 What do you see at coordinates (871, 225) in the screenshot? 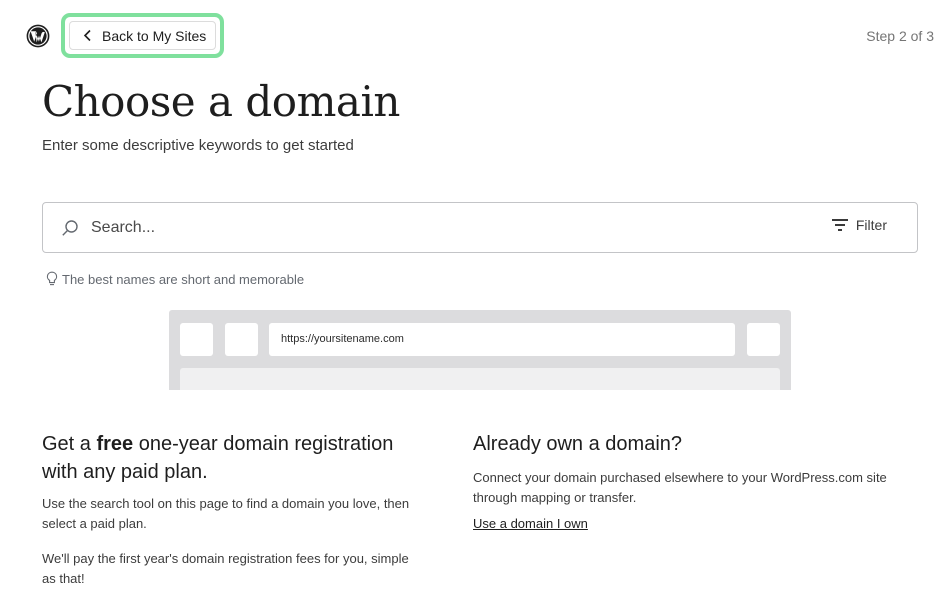
I see `filter-label: Filter` at bounding box center [871, 225].